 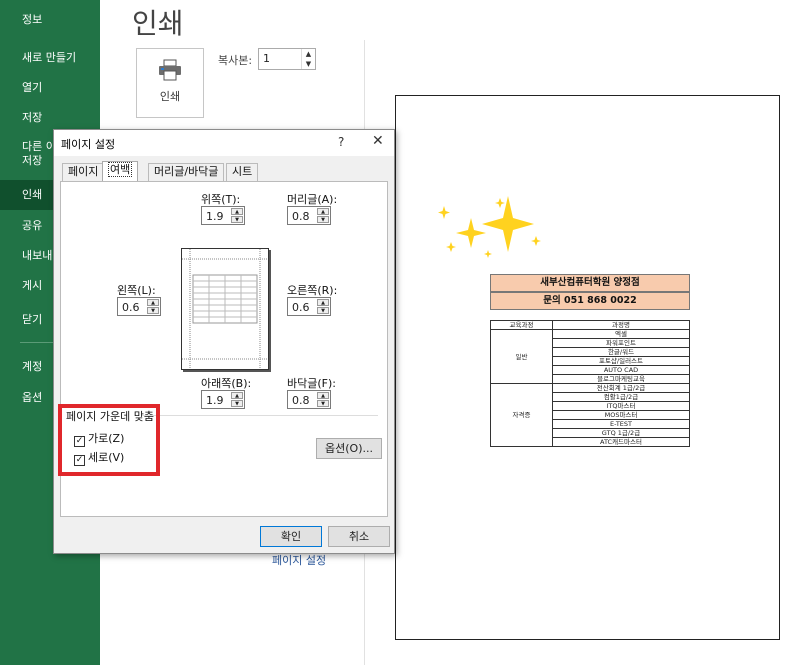 I want to click on group-divider, so click(x=260, y=415).